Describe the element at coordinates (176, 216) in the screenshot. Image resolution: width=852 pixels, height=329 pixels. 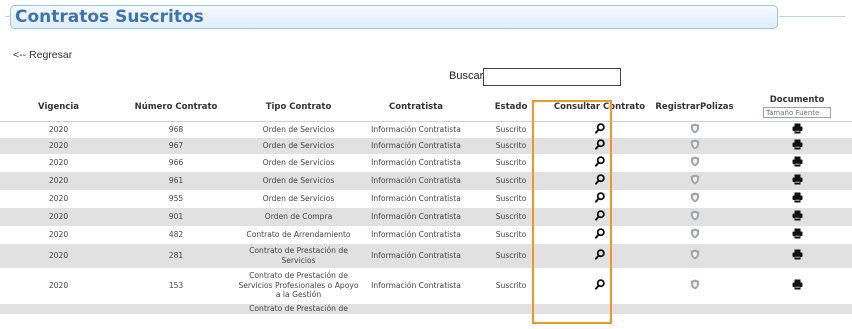
I see `cell-numero-contrato: 901` at that location.